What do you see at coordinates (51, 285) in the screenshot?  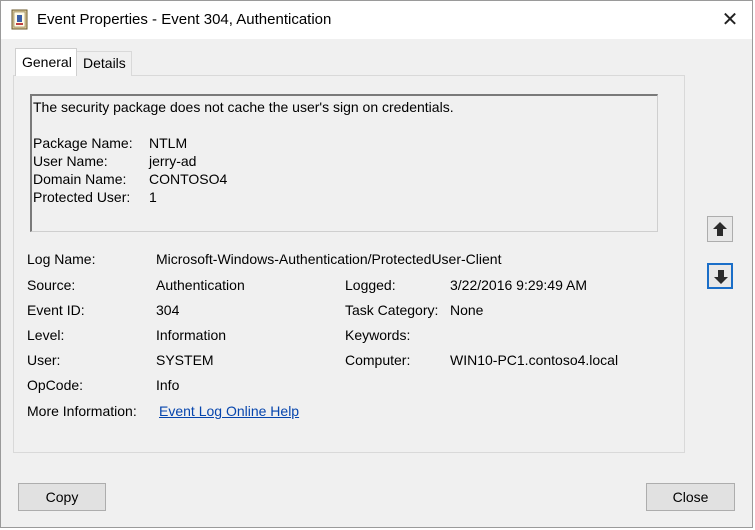 I see `source-label: Source:` at bounding box center [51, 285].